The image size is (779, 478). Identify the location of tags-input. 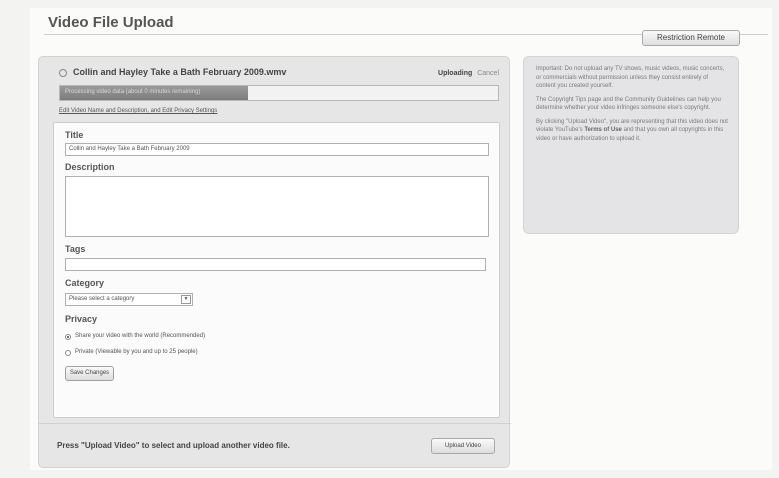
(275, 264).